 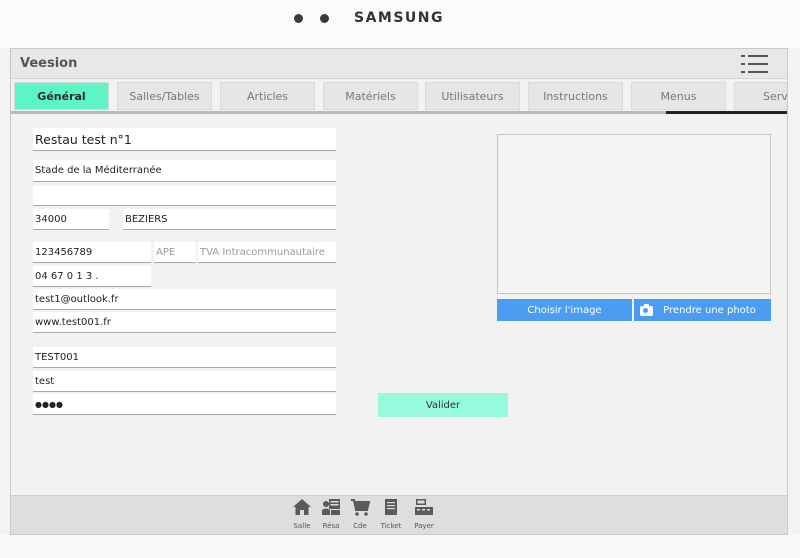 I want to click on tab-materiels: Matériels, so click(x=370, y=96).